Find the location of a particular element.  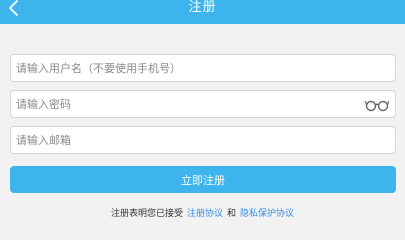

page-title: 注册 is located at coordinates (202, 7).